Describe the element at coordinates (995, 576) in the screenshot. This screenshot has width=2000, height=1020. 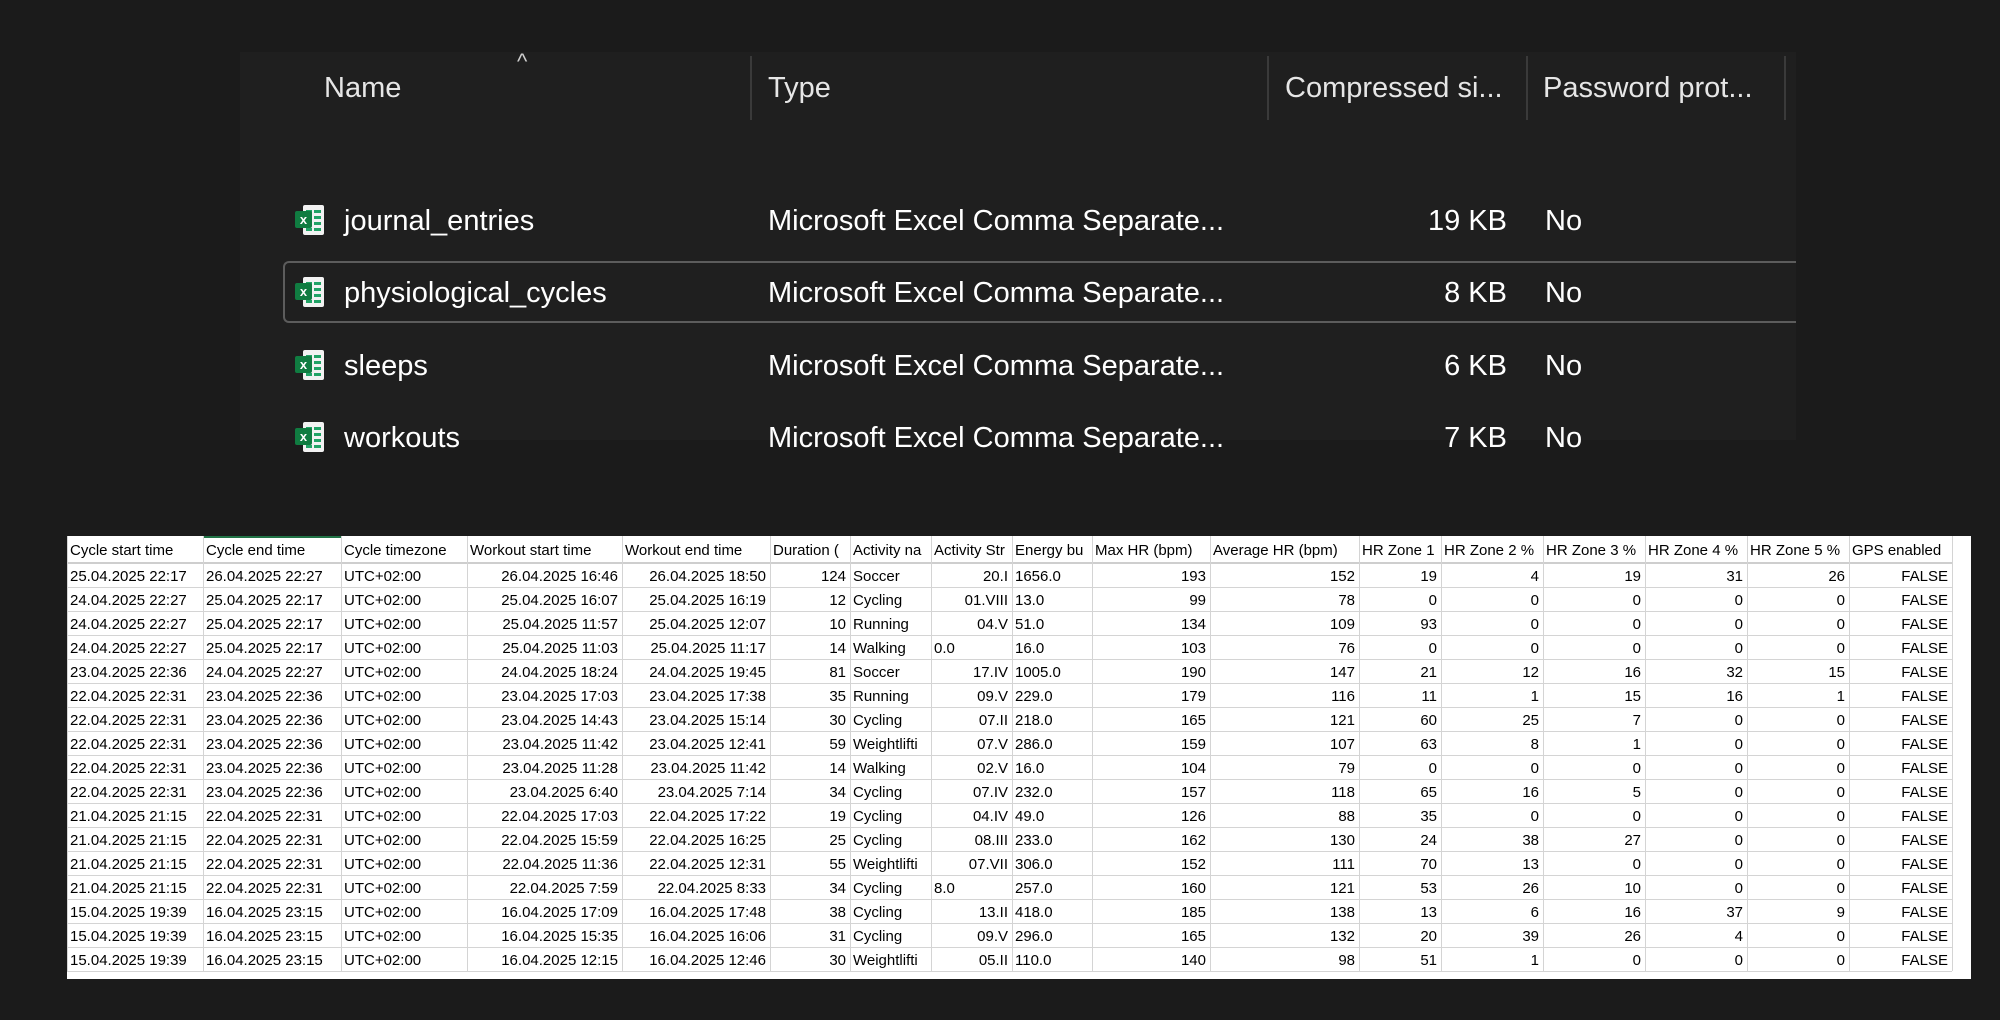
I see `table-cell: 20.I` at that location.